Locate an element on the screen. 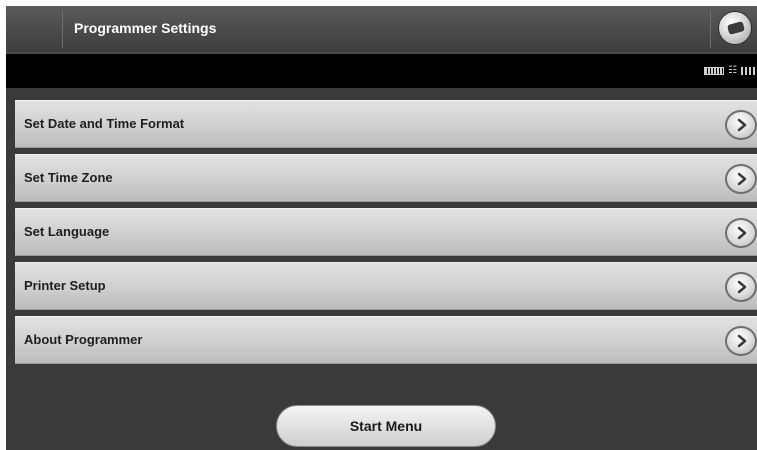 The height and width of the screenshot is (450, 757). menu-item-time-zone: Set Time Zone is located at coordinates (386, 178).